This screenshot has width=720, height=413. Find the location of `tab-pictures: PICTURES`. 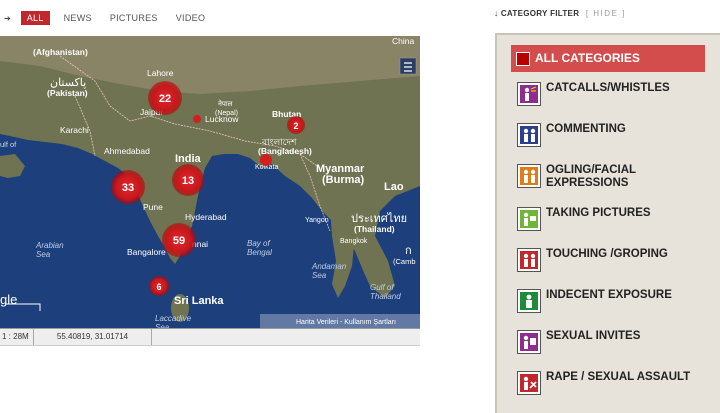

tab-pictures: PICTURES is located at coordinates (134, 18).